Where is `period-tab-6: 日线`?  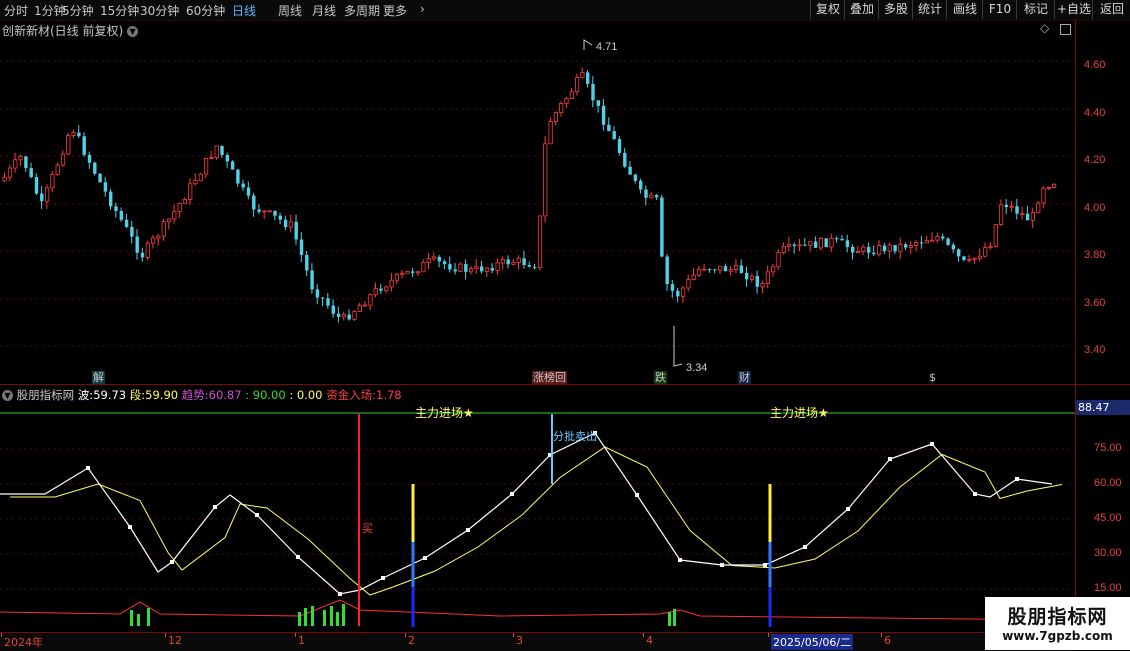
period-tab-6: 日线 is located at coordinates (244, 10).